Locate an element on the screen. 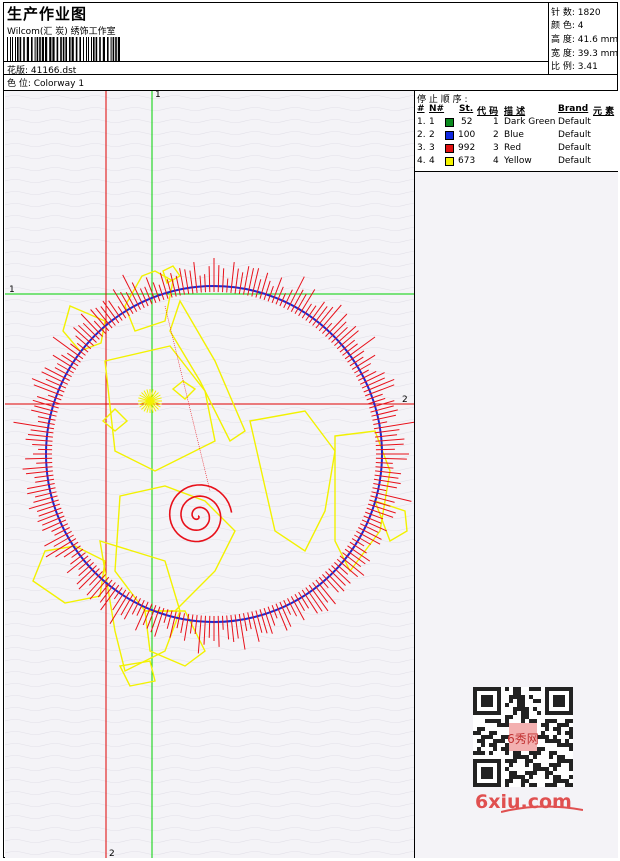 This screenshot has width=620, height=861. col-header-element: 元 素 is located at coordinates (604, 112).